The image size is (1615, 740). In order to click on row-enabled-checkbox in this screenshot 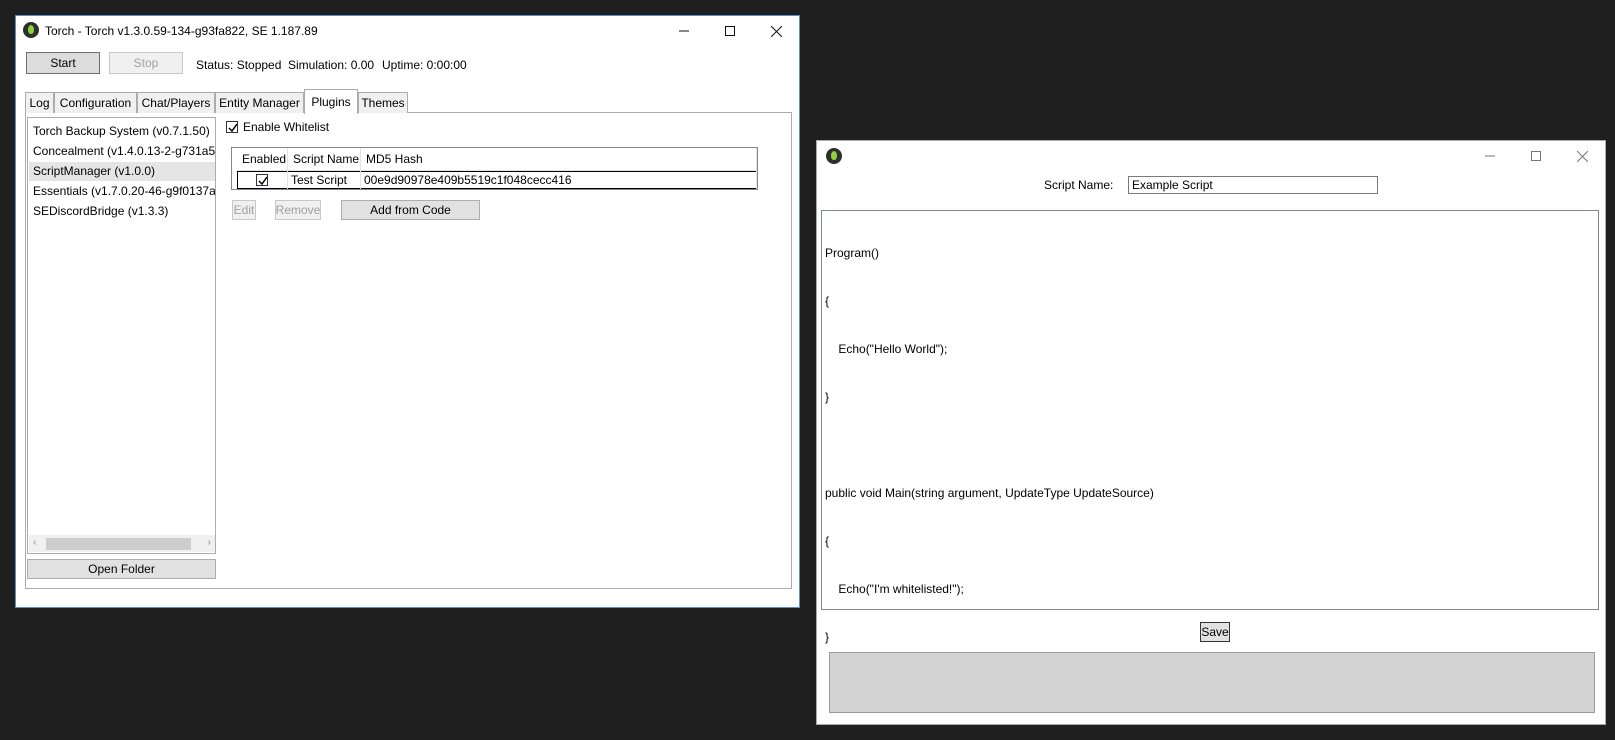, I will do `click(262, 180)`.